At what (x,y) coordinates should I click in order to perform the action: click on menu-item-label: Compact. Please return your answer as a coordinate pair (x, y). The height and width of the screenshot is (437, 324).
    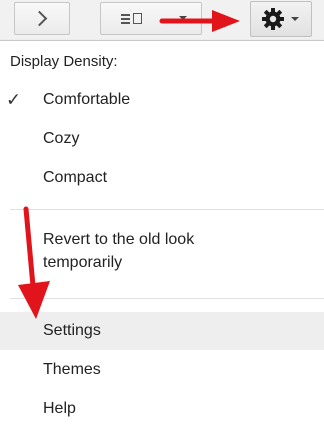
    Looking at the image, I should click on (75, 177).